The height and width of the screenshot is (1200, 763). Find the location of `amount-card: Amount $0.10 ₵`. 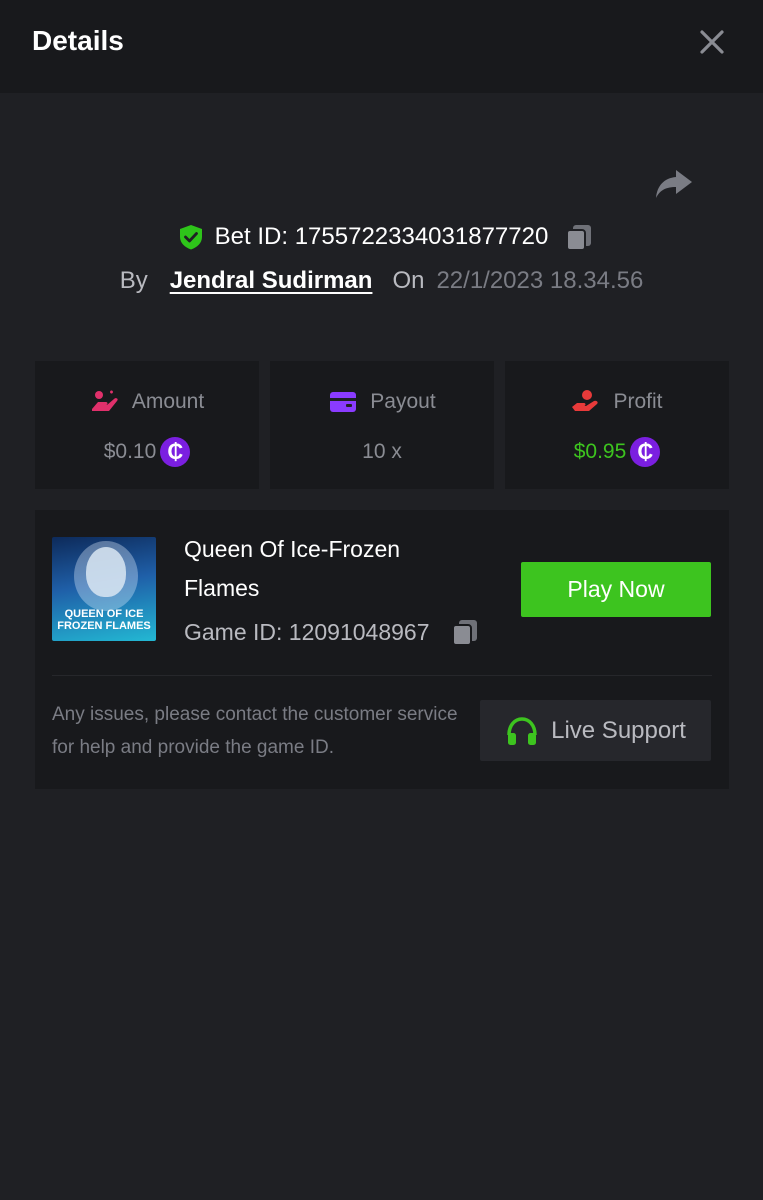

amount-card: Amount $0.10 ₵ is located at coordinates (147, 425).